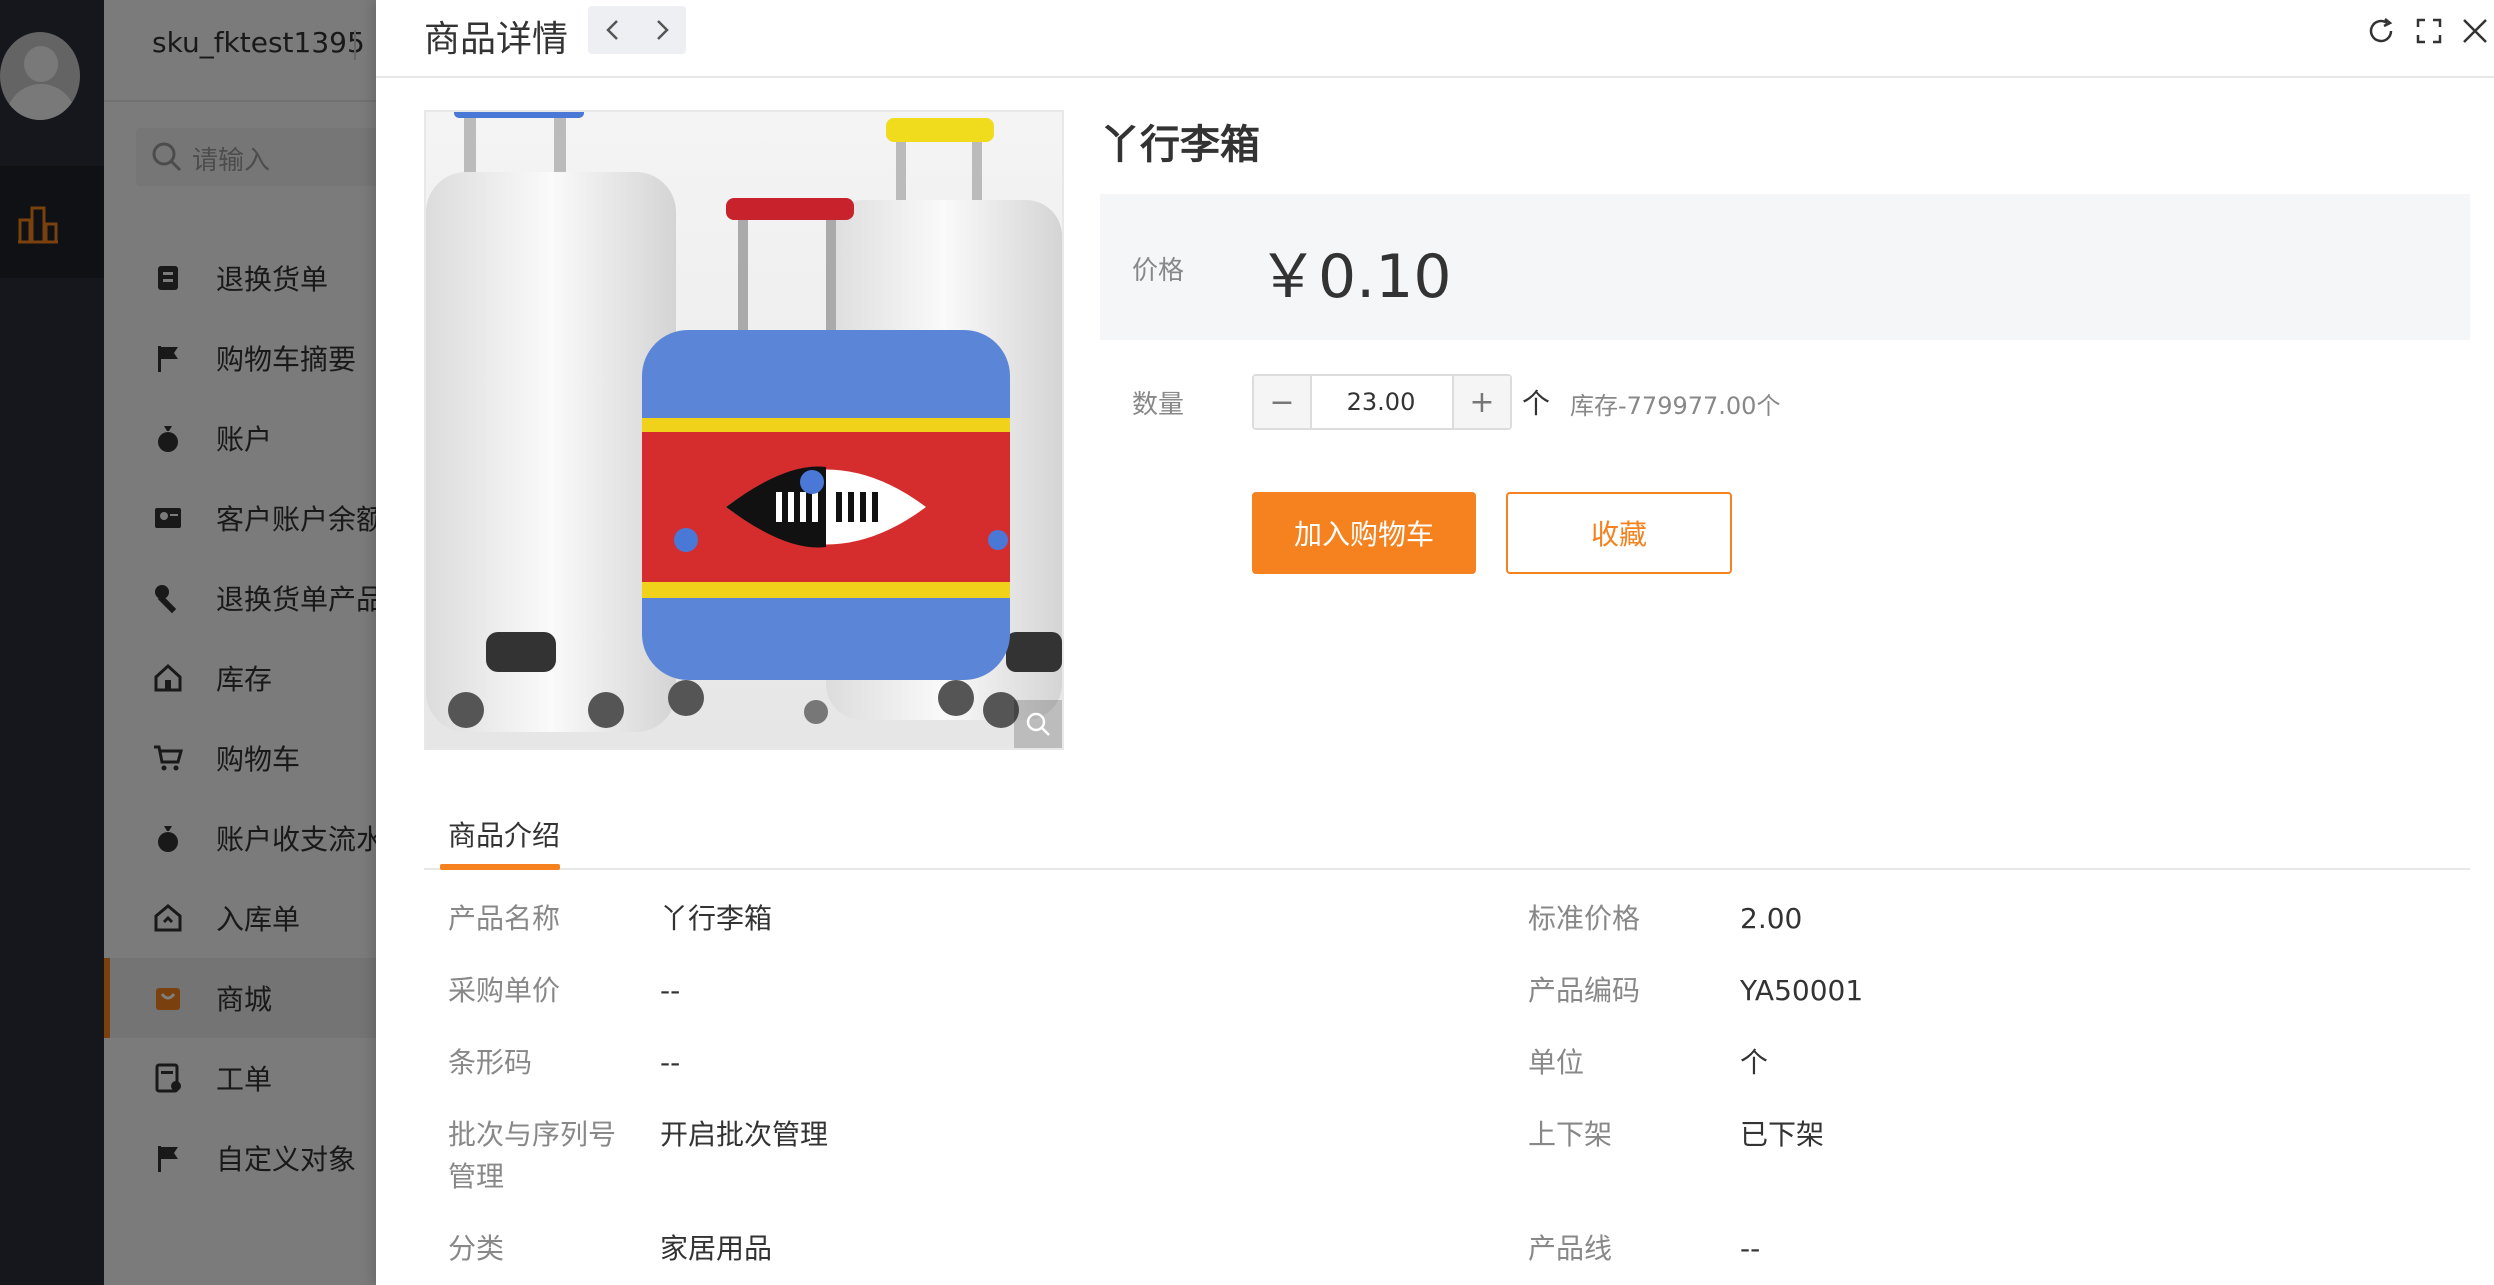 This screenshot has width=2494, height=1285. I want to click on drawer-tools, so click(2429, 32).